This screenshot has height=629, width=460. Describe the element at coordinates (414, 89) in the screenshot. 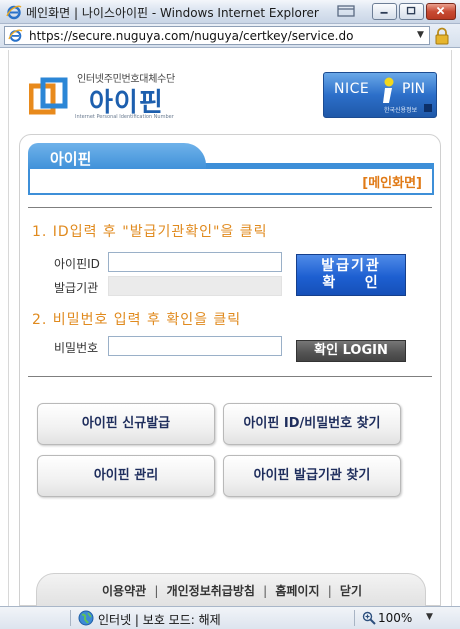

I see `nice-logo-pin: PIN` at that location.